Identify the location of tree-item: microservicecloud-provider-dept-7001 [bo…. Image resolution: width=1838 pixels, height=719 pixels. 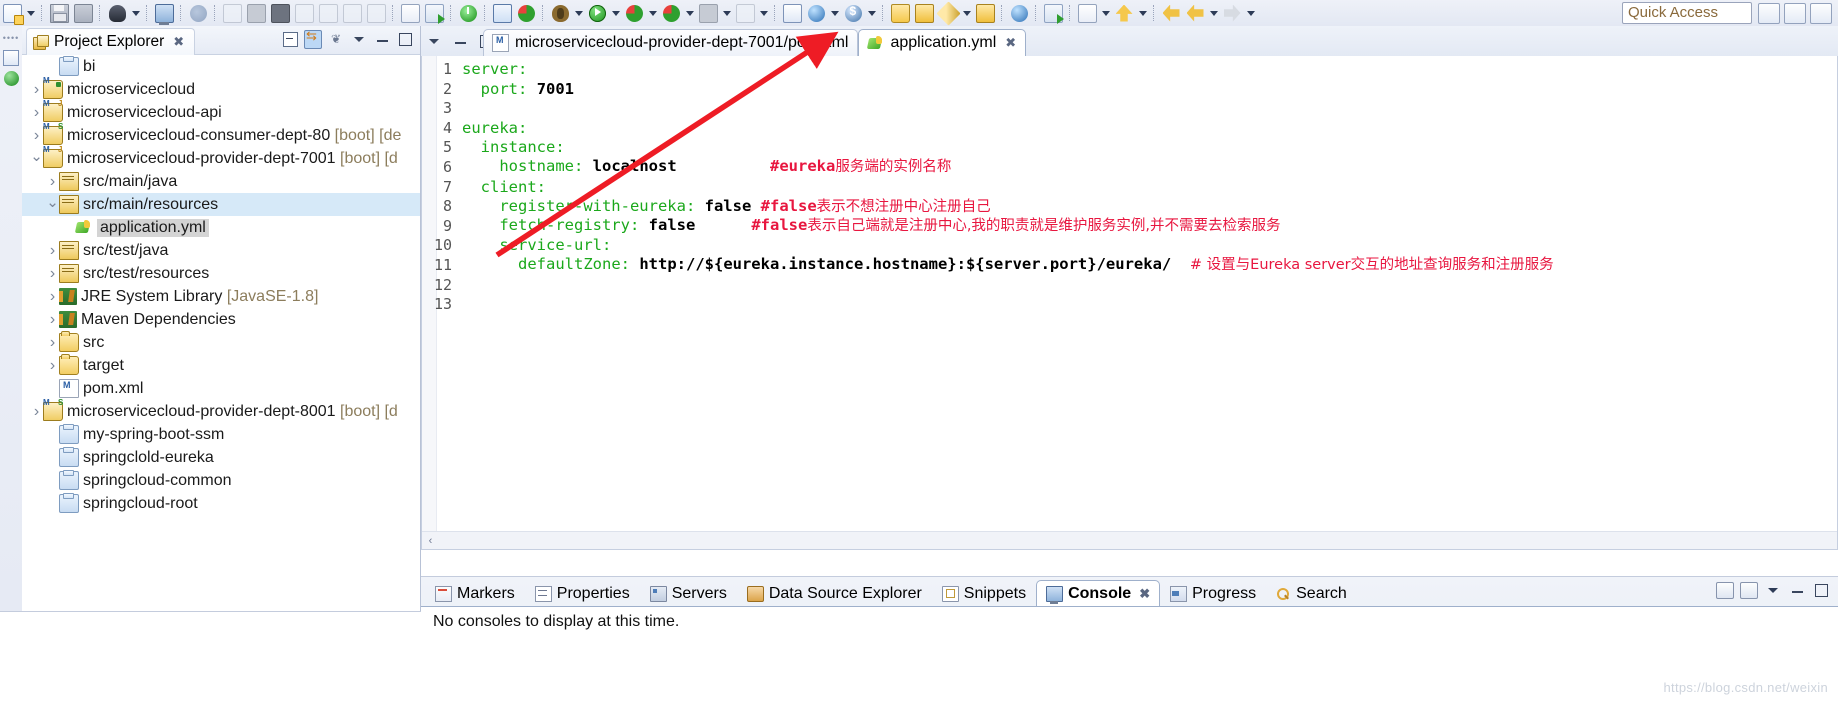
(221, 157).